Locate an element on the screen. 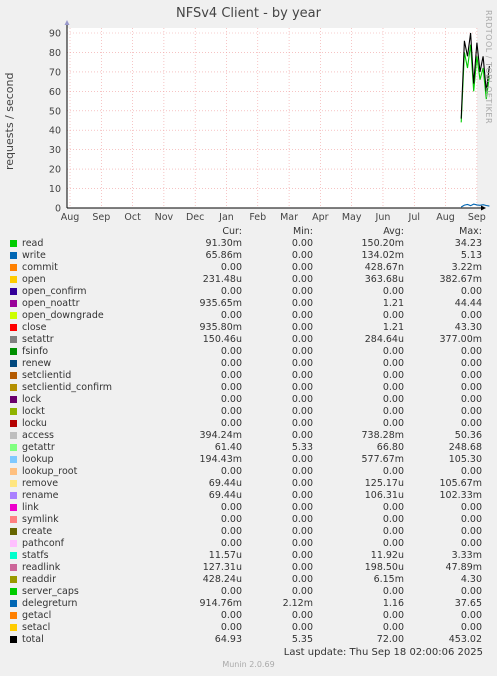  legend-row: remove 69.44u 0.00 125.17u 105.67m is located at coordinates (246, 484).